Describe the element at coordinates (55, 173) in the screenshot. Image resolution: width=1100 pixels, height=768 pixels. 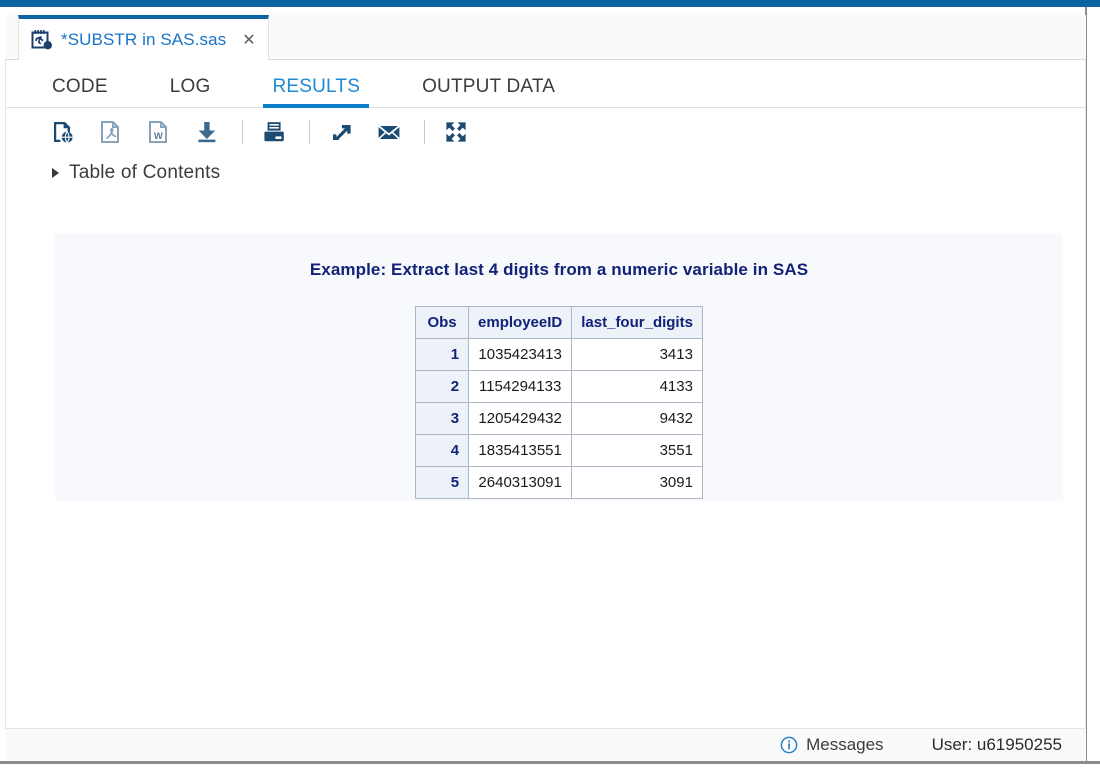
I see `chevron-right-icon` at that location.